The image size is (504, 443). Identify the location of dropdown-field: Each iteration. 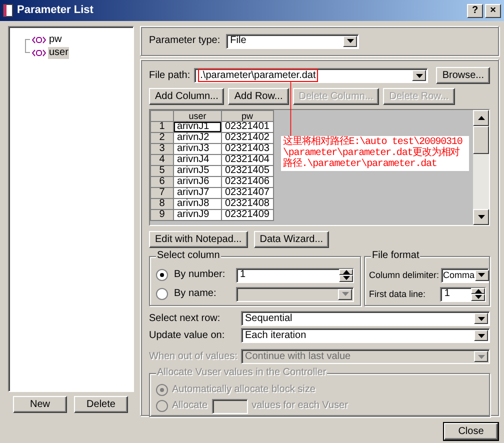
(365, 335).